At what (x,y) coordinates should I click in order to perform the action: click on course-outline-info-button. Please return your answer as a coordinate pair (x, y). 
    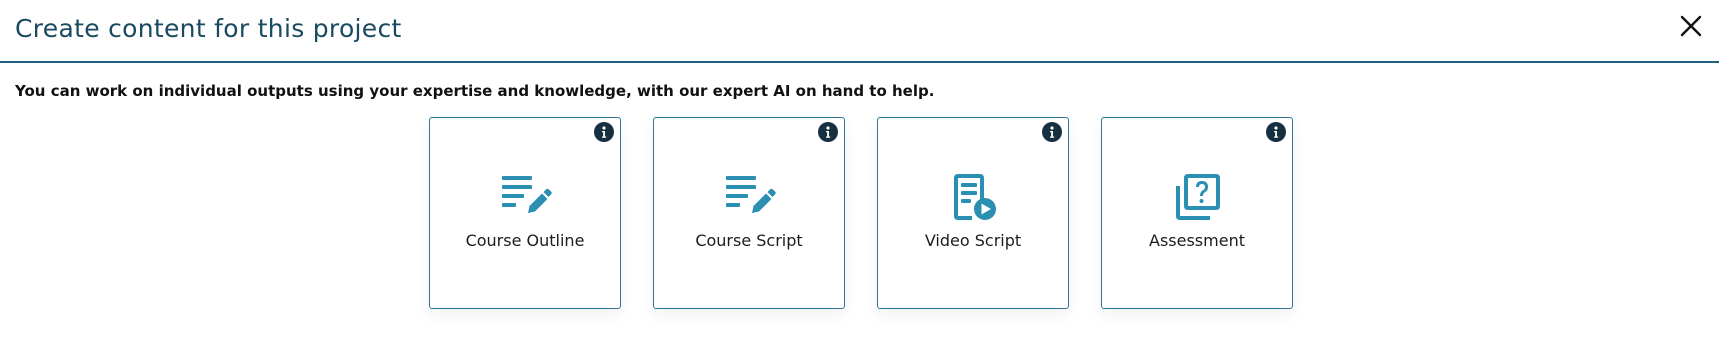
    Looking at the image, I should click on (604, 132).